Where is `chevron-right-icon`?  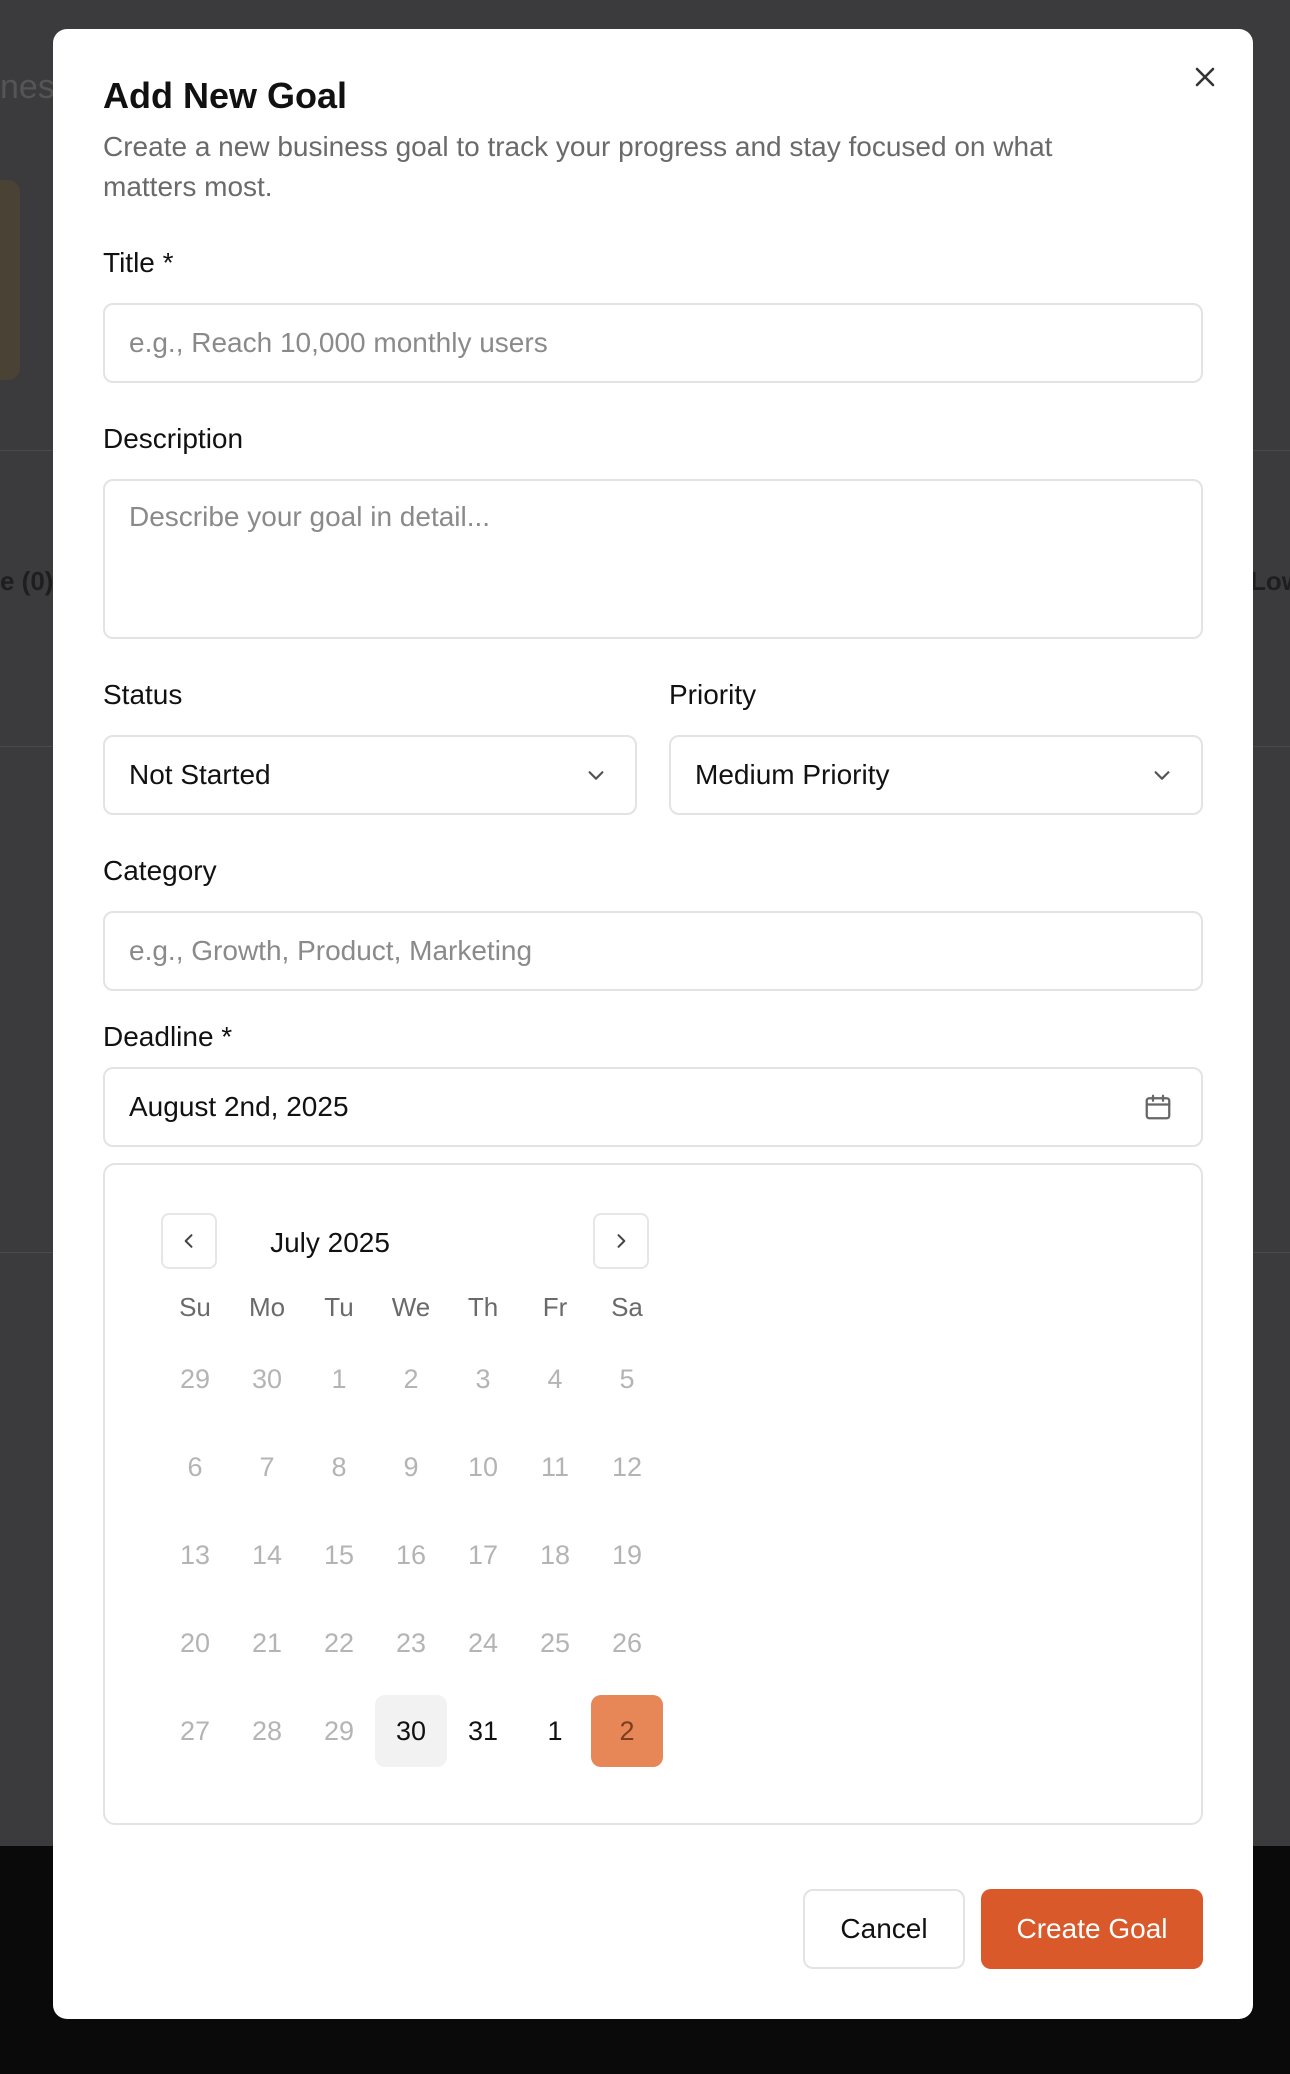
chevron-right-icon is located at coordinates (621, 1241).